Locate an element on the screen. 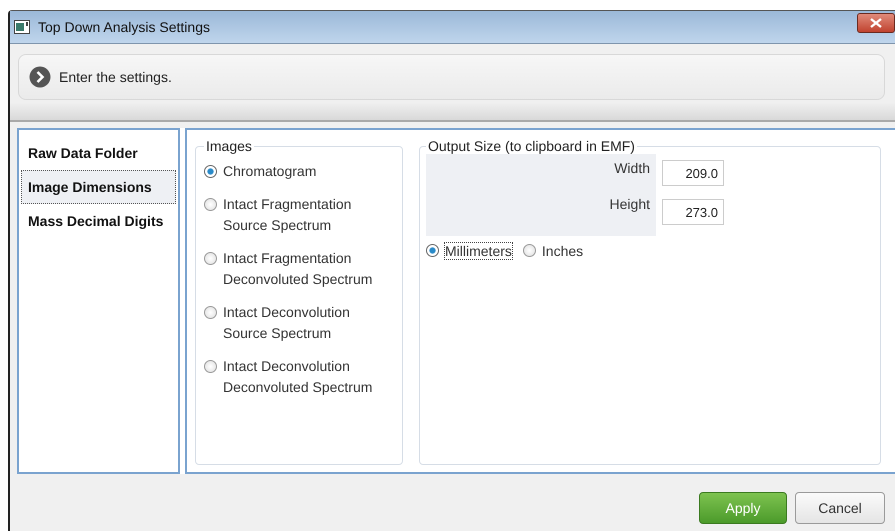 This screenshot has height=531, width=895. window-title: Top Down Analysis Settings is located at coordinates (124, 27).